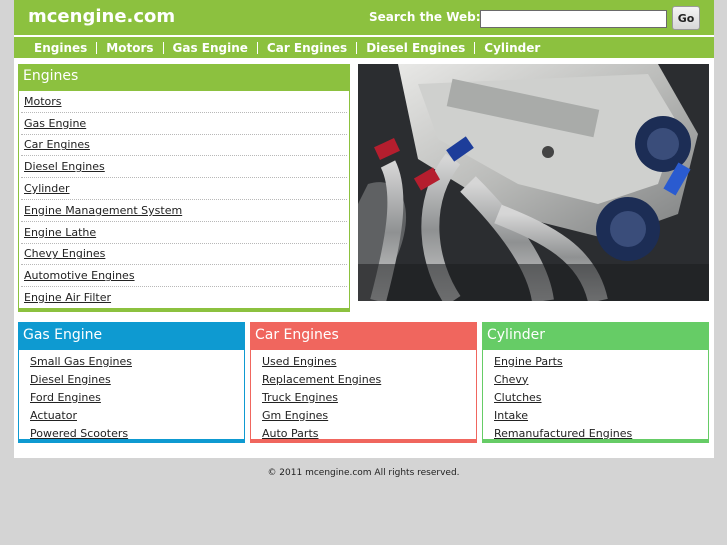 This screenshot has height=545, width=727. Describe the element at coordinates (364, 17) in the screenshot. I see `header-bar: mcengine.com Search the Web: Go` at that location.